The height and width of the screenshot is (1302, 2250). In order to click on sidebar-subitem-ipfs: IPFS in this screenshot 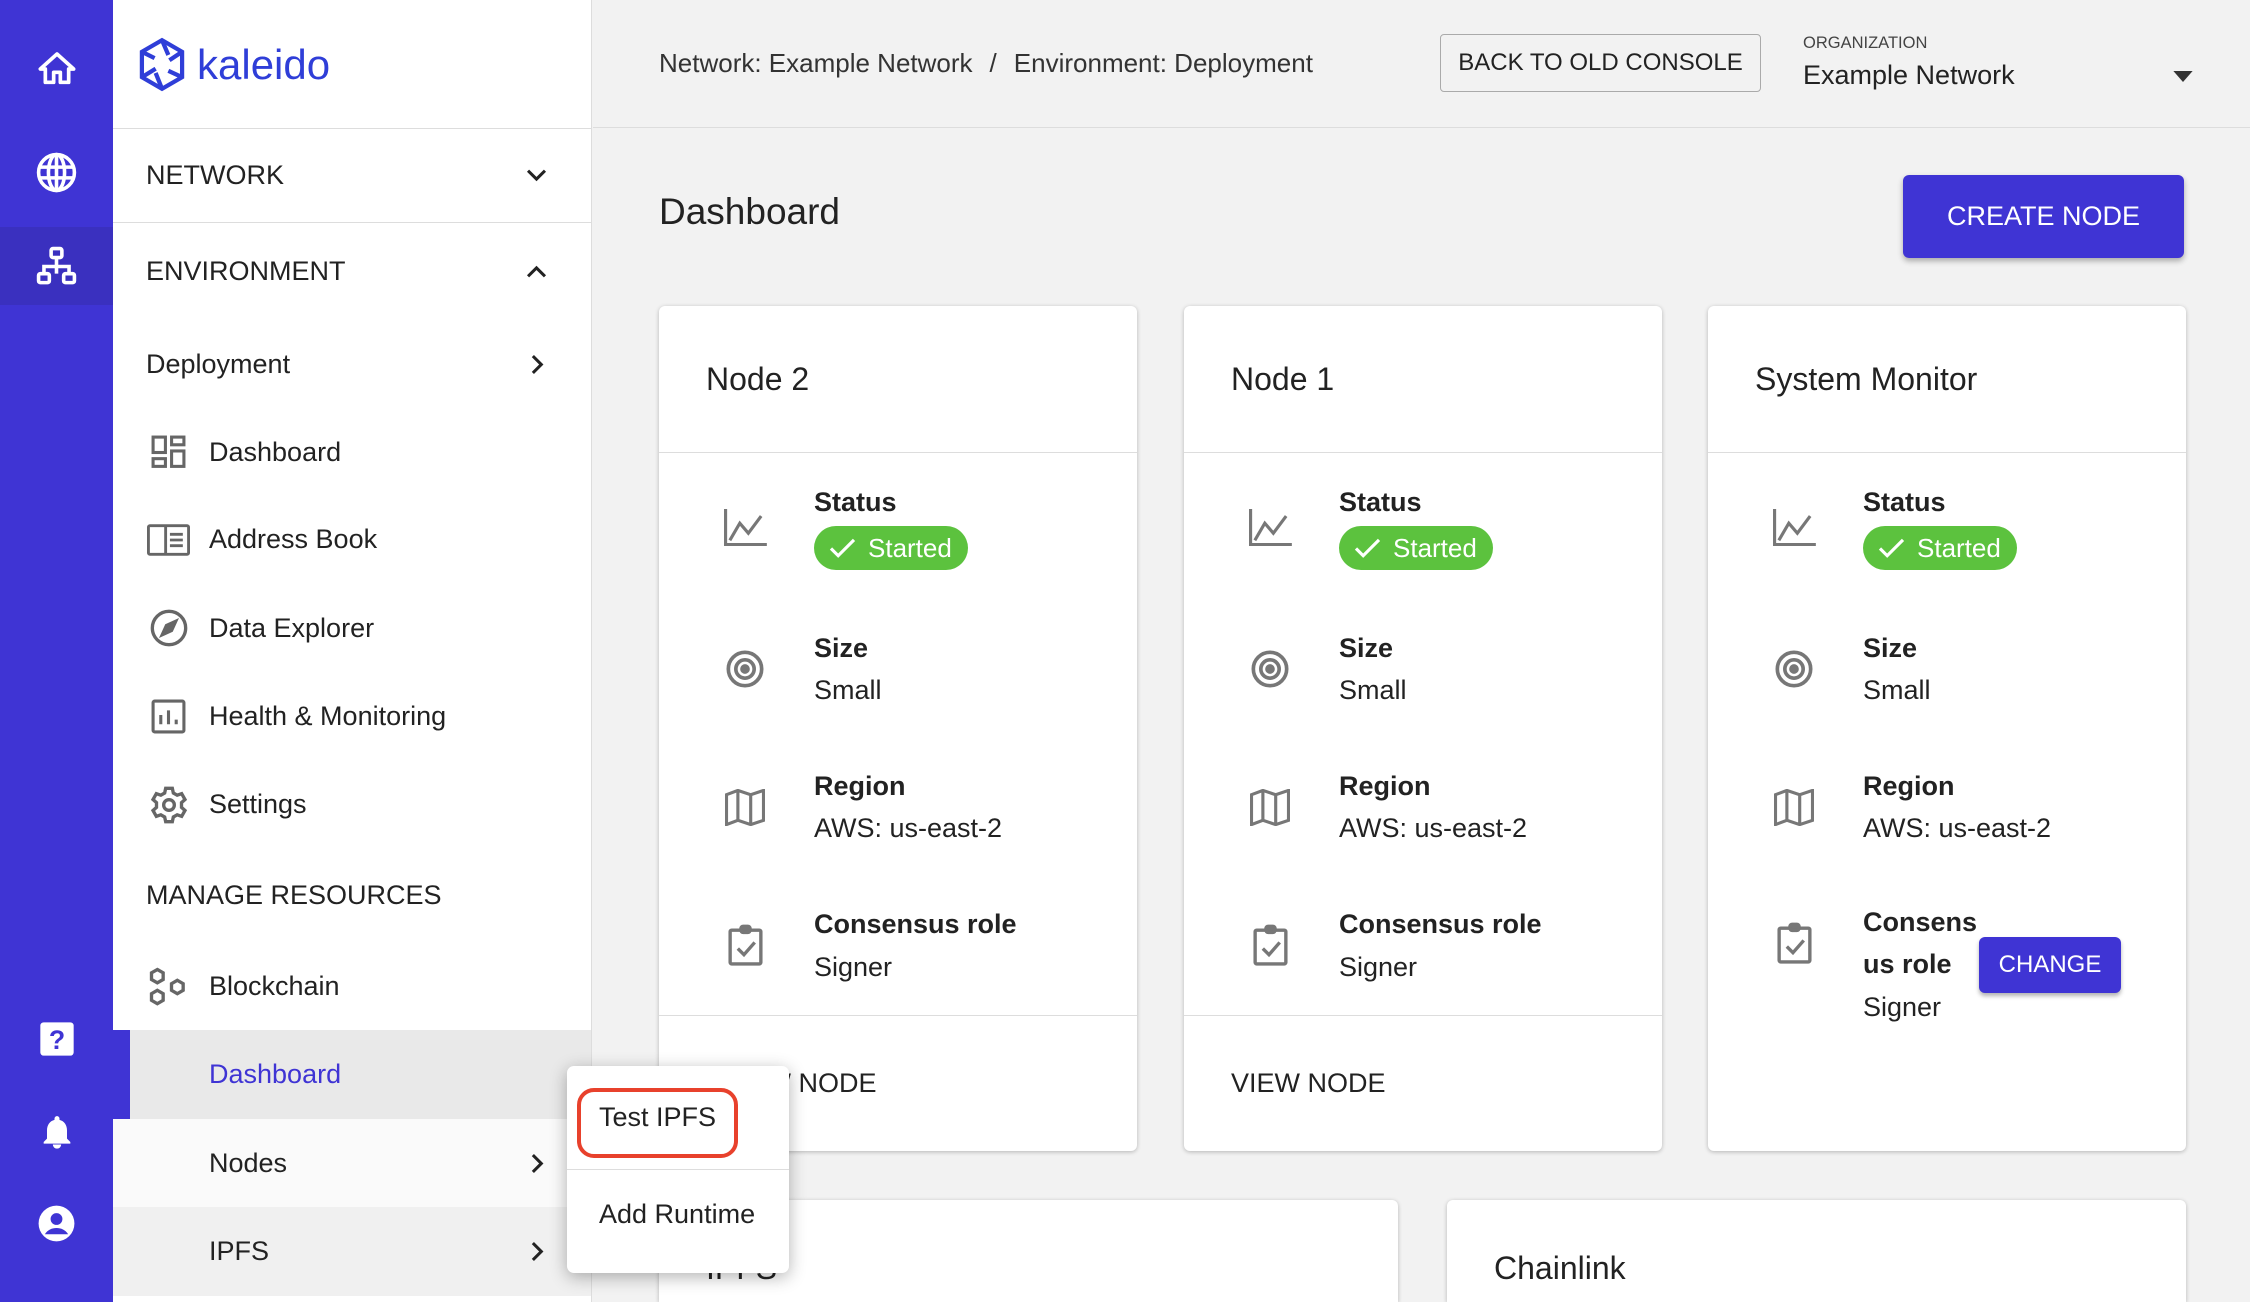, I will do `click(352, 1251)`.